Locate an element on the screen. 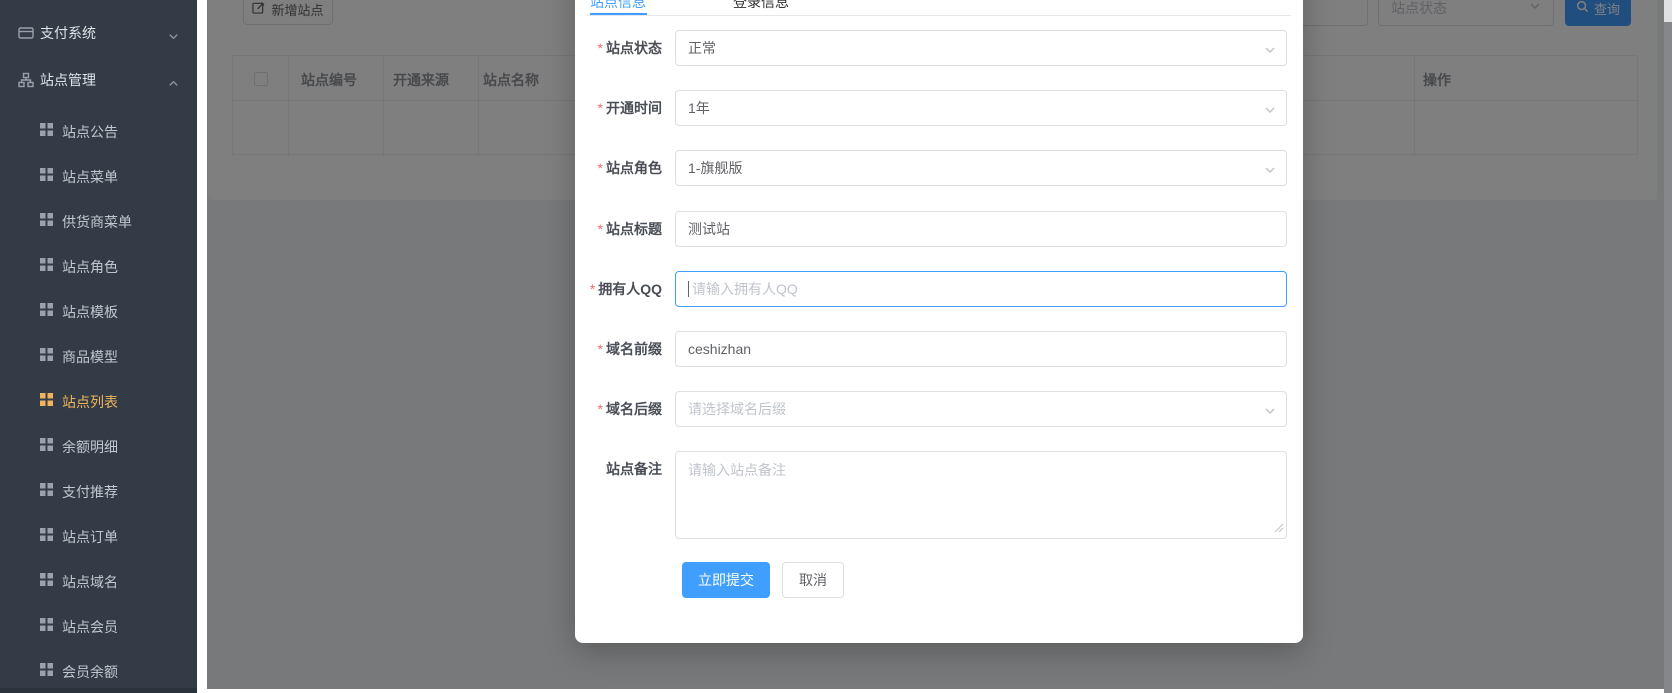 This screenshot has height=693, width=1672. sidebar-item: 站点角色 is located at coordinates (98, 264).